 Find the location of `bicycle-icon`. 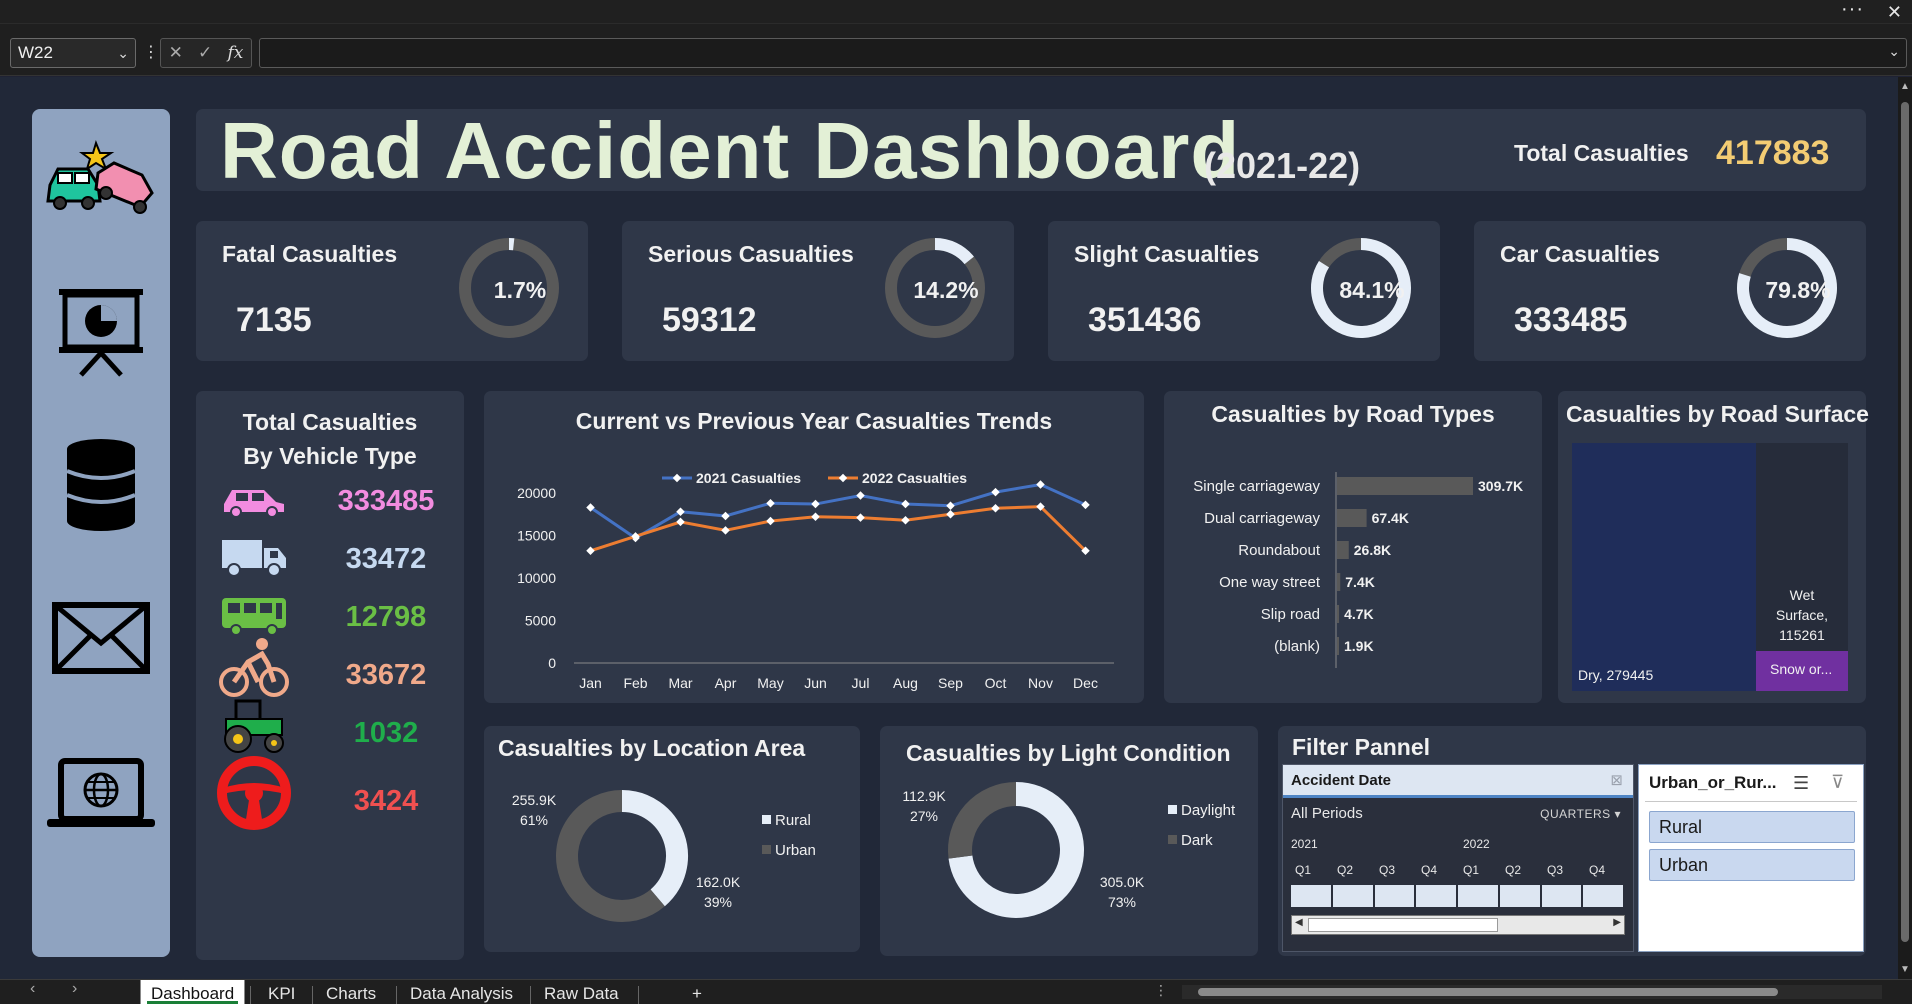

bicycle-icon is located at coordinates (254, 668).